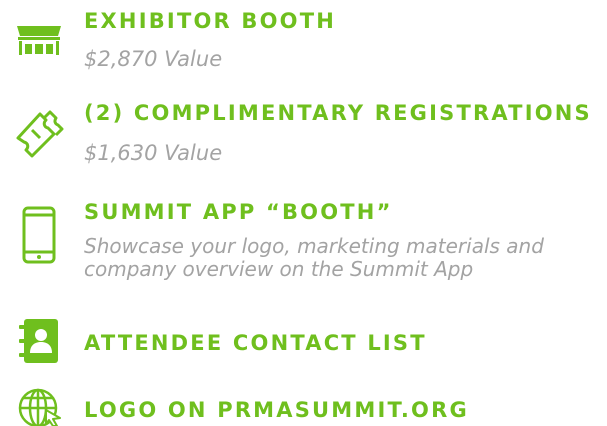 The height and width of the screenshot is (426, 607). Describe the element at coordinates (238, 212) in the screenshot. I see `benefit-title: SUMMIT APP “BOOTH”` at that location.